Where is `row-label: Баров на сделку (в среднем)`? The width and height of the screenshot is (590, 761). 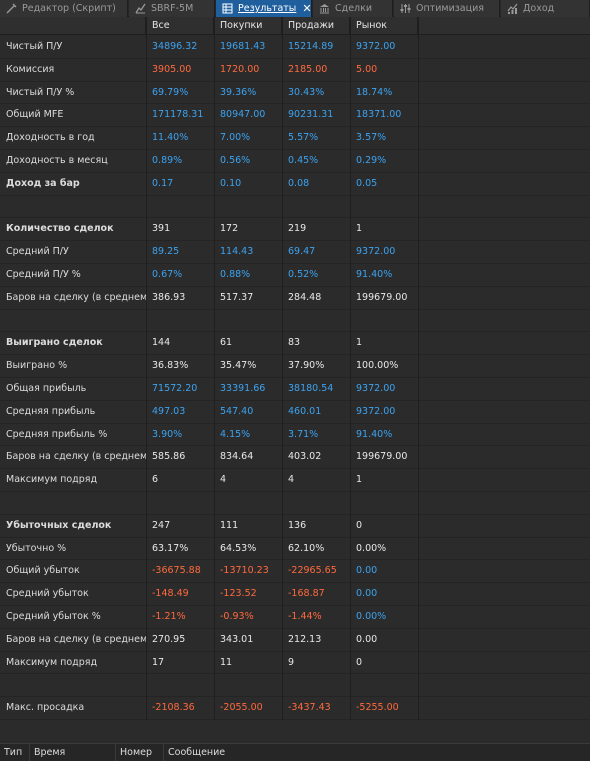 row-label: Баров на сделку (в среднем) is located at coordinates (76, 297).